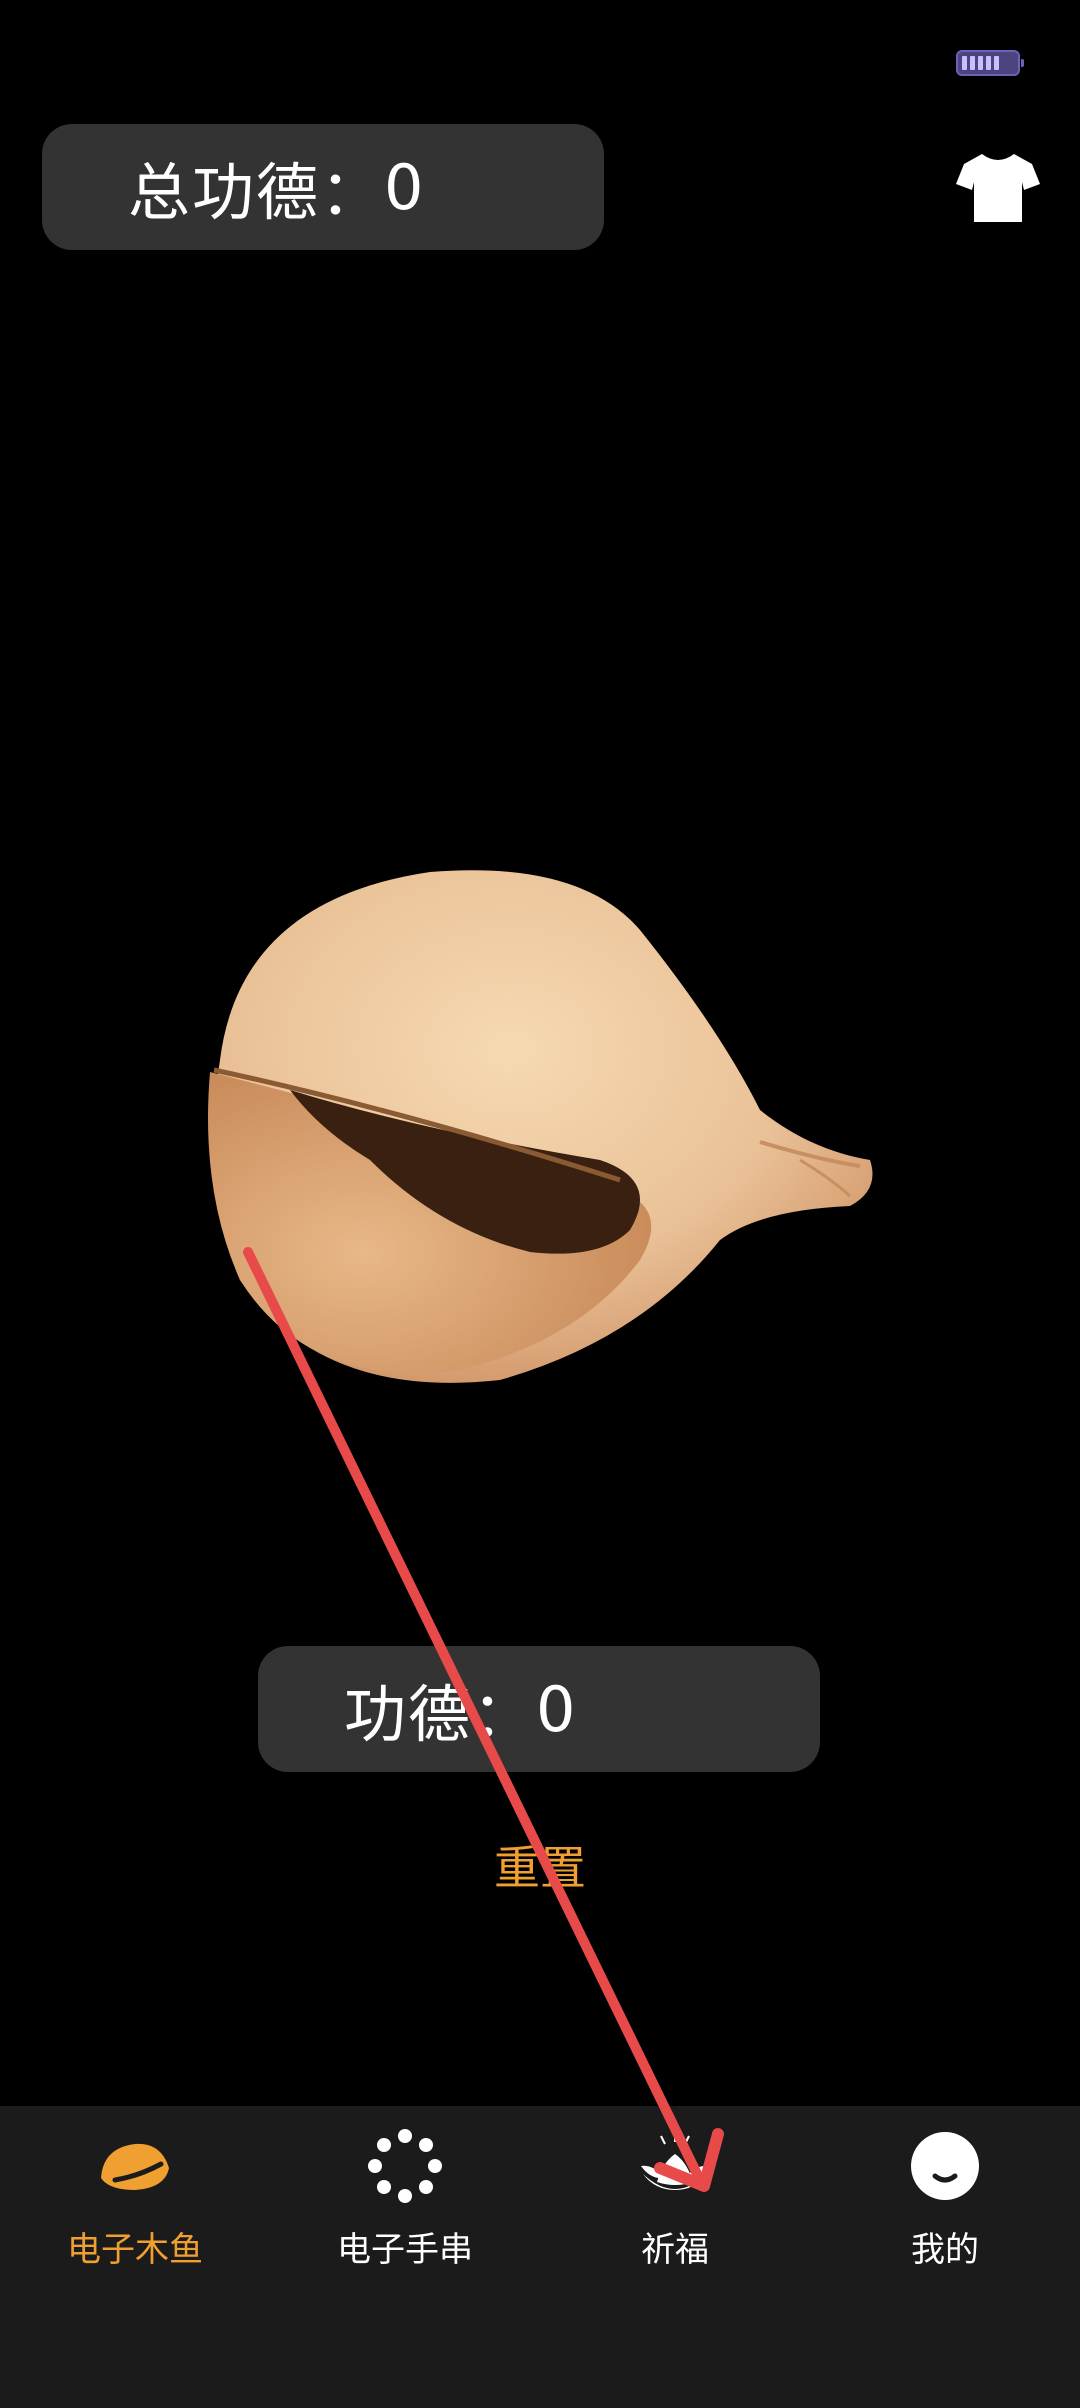 The width and height of the screenshot is (1080, 2408). I want to click on profile-icon, so click(945, 2166).